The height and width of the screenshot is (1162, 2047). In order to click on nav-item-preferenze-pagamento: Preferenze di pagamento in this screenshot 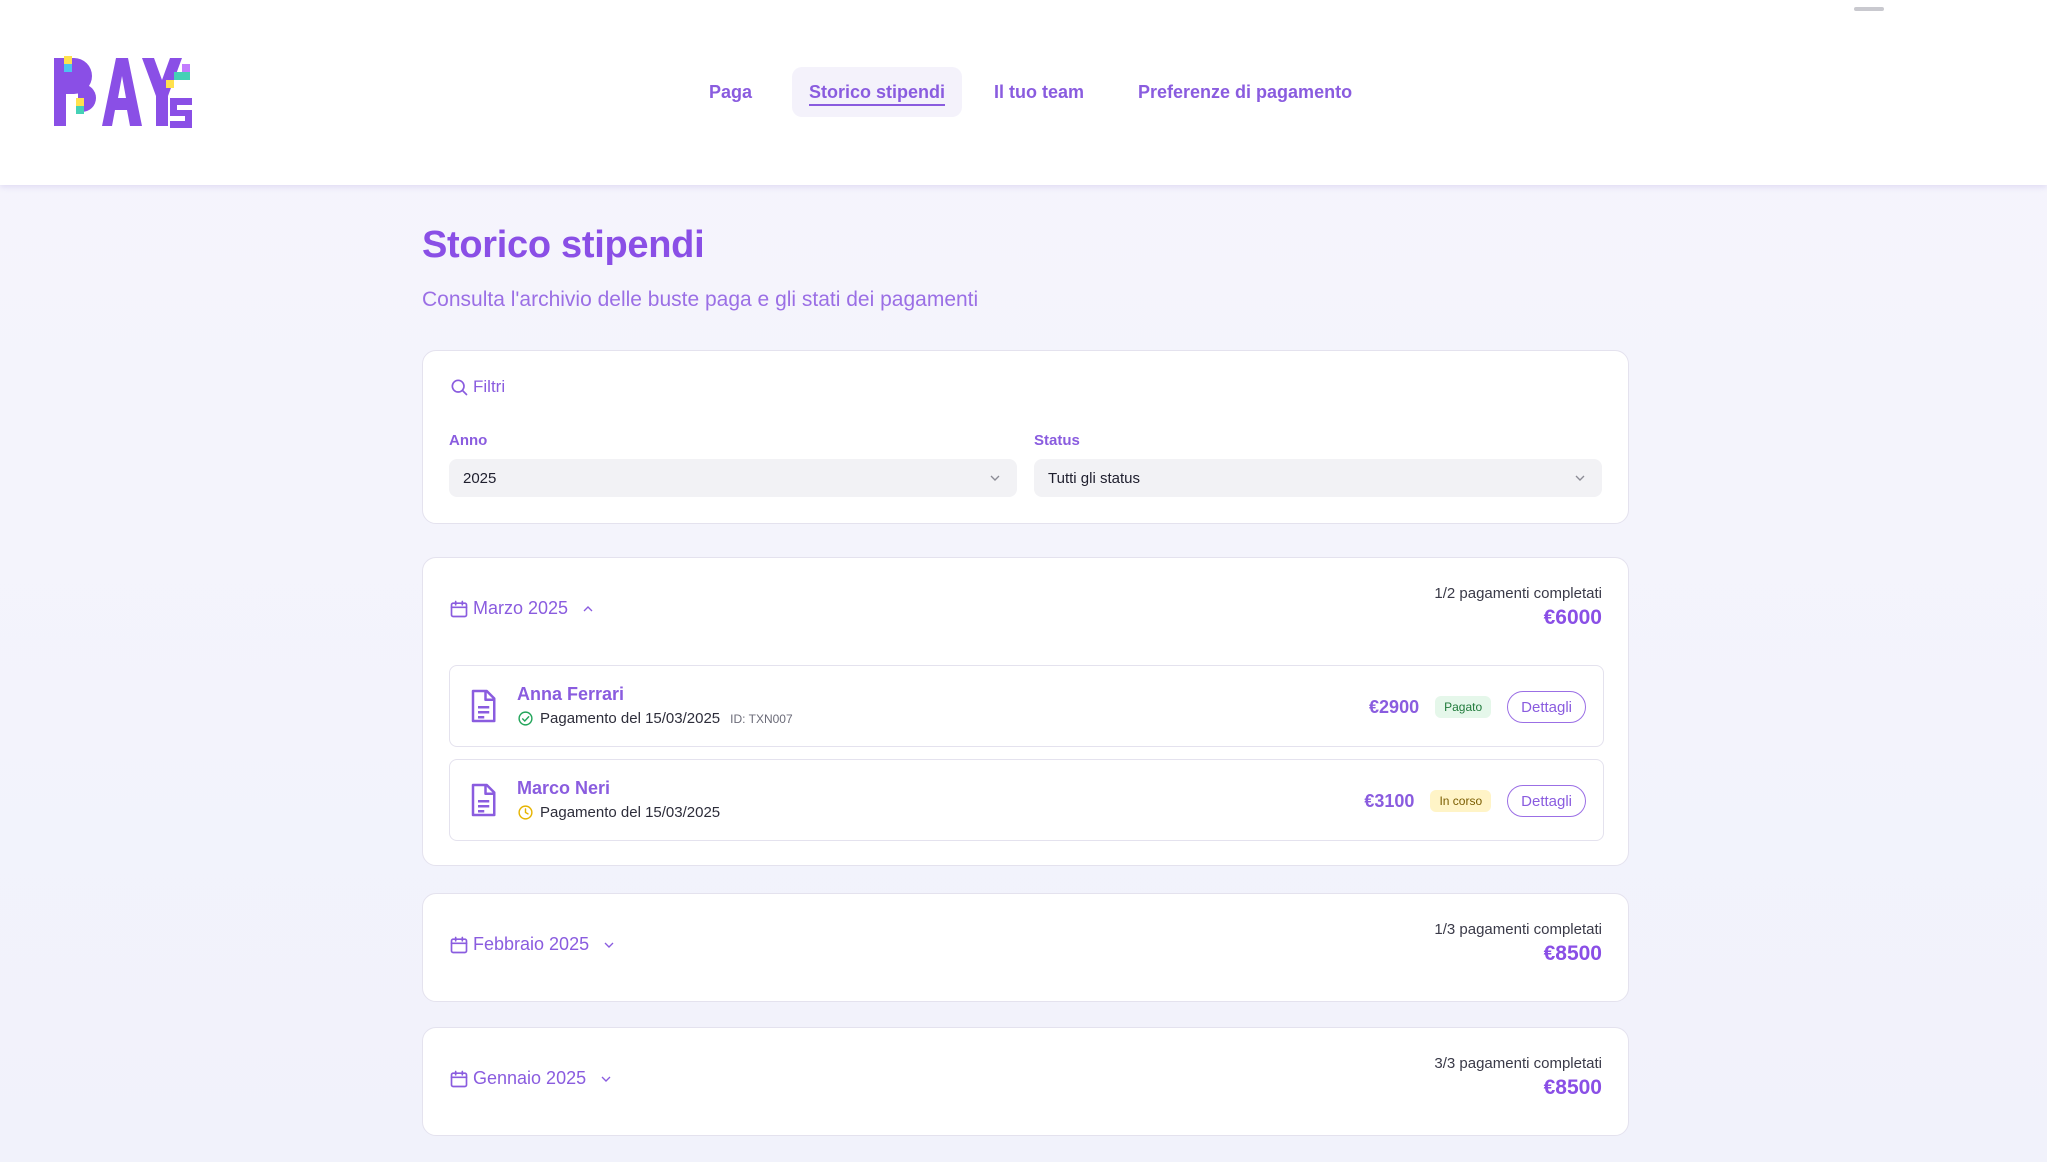, I will do `click(1245, 92)`.